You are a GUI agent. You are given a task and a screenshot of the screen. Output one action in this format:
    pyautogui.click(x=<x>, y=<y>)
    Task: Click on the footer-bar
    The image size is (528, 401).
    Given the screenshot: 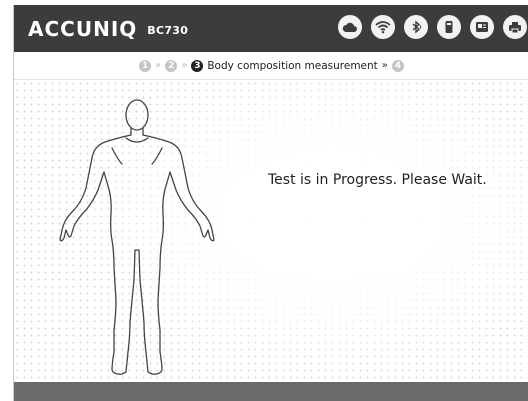 What is the action you would take?
    pyautogui.click(x=271, y=391)
    